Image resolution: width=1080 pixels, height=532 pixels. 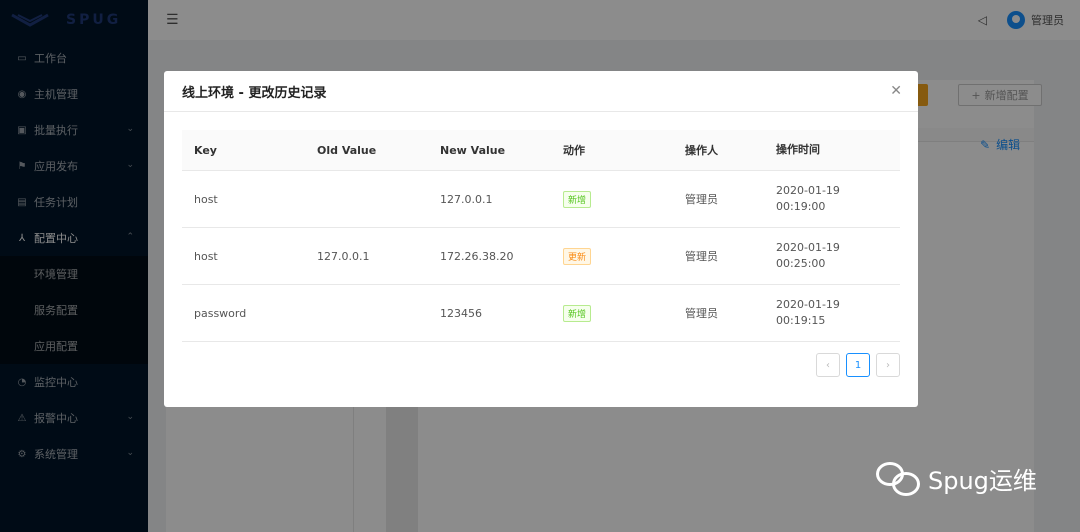 I want to click on cell-clock: 00:25:00, so click(x=801, y=263).